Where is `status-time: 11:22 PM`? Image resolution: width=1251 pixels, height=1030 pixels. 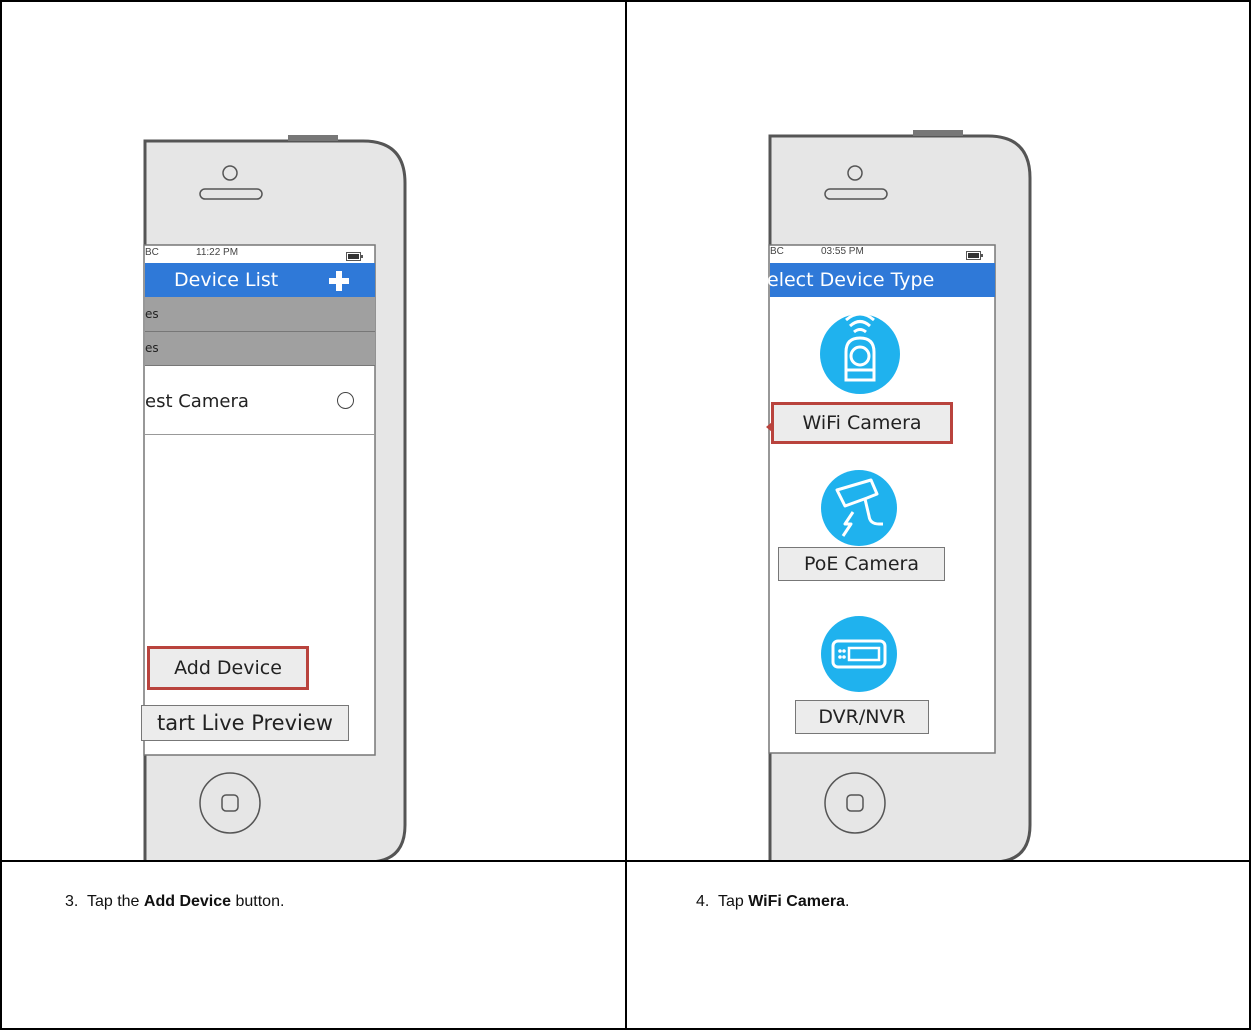 status-time: 11:22 PM is located at coordinates (217, 252).